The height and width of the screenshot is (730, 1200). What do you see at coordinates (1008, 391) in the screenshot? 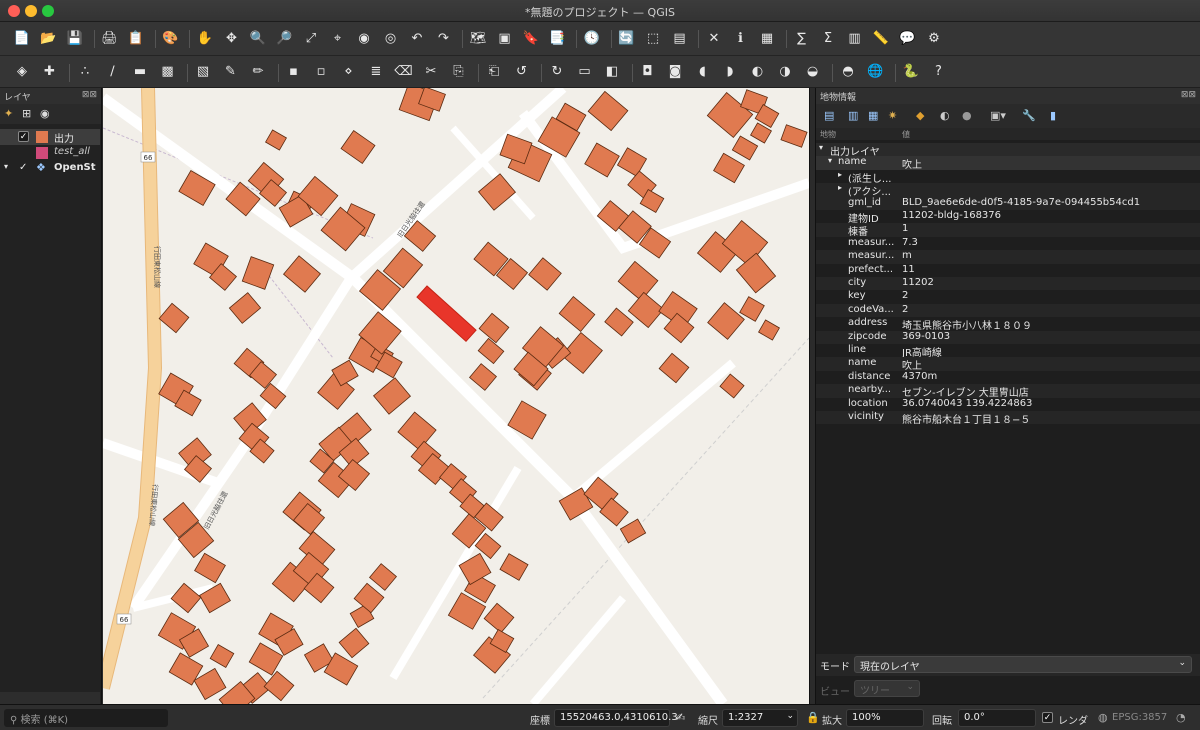
I see `attribute-row: nearby... セブン-イレブン 大里冑山店` at bounding box center [1008, 391].